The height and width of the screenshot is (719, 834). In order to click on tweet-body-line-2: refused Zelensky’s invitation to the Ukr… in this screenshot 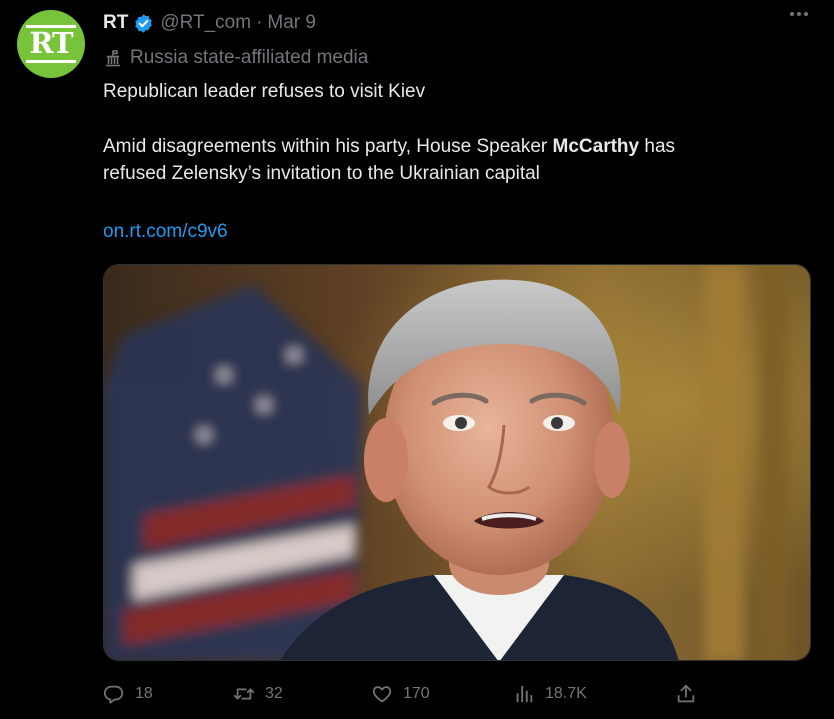, I will do `click(321, 173)`.